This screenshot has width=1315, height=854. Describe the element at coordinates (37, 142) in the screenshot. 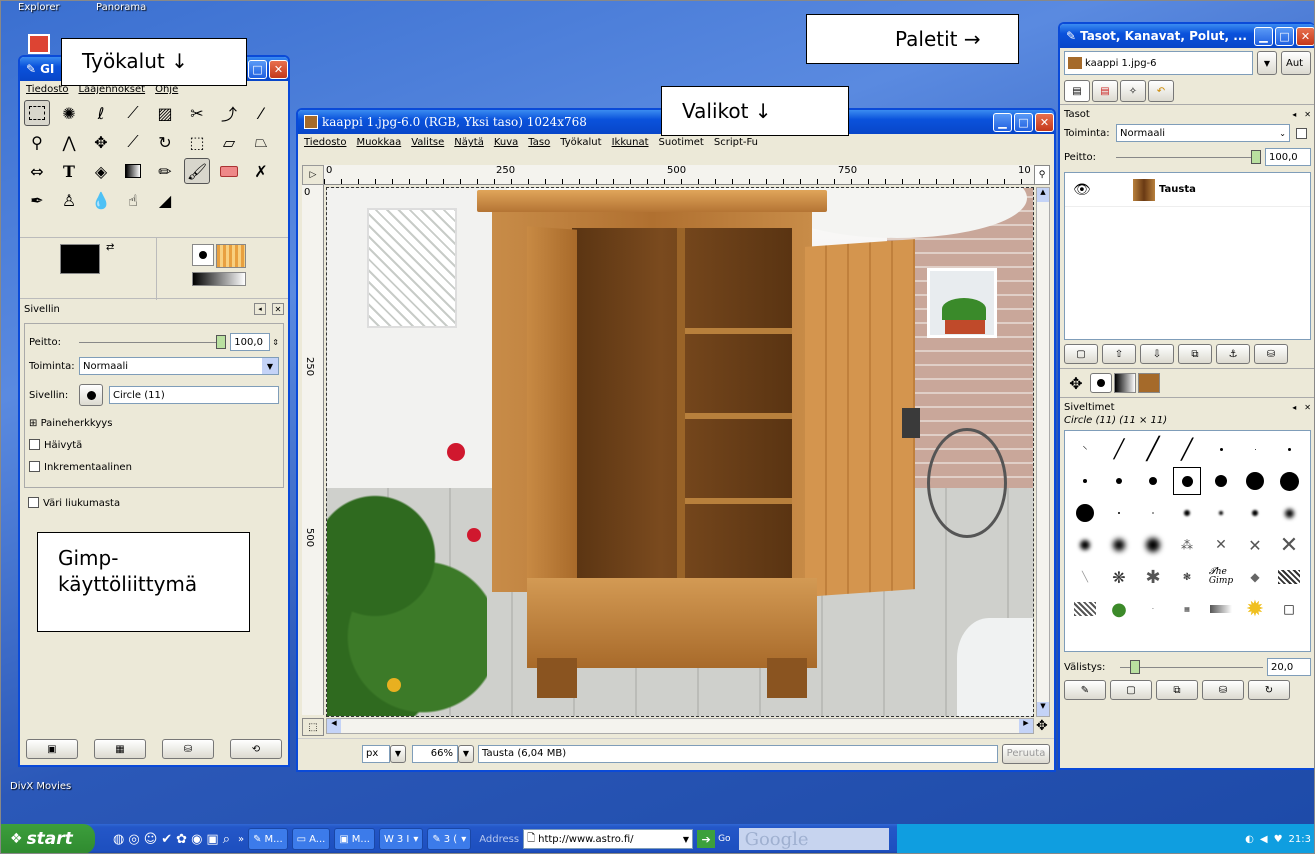

I see `zoom-tool-icon: ⚲` at that location.